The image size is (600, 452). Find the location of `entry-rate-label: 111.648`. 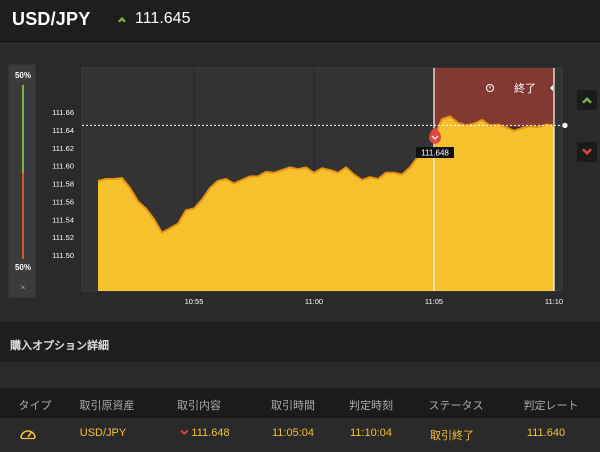

entry-rate-label: 111.648 is located at coordinates (435, 153).